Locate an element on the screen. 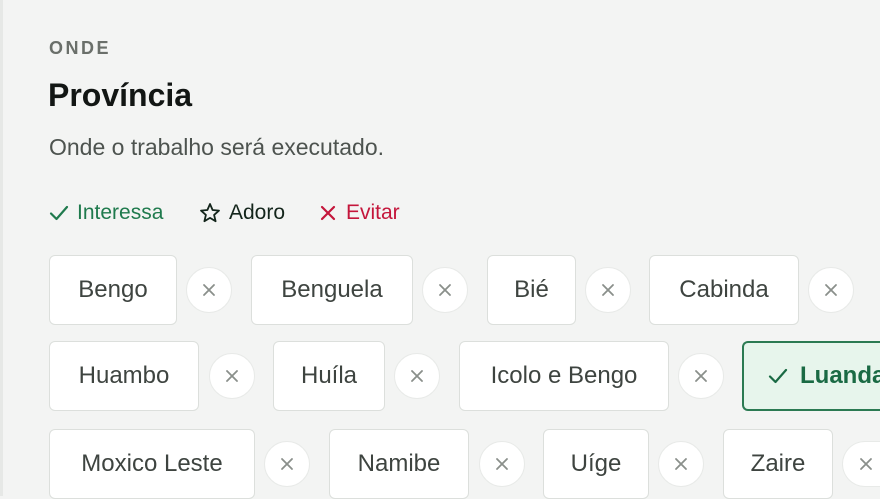 This screenshot has width=880, height=499. legend-love: Adoro is located at coordinates (242, 213).